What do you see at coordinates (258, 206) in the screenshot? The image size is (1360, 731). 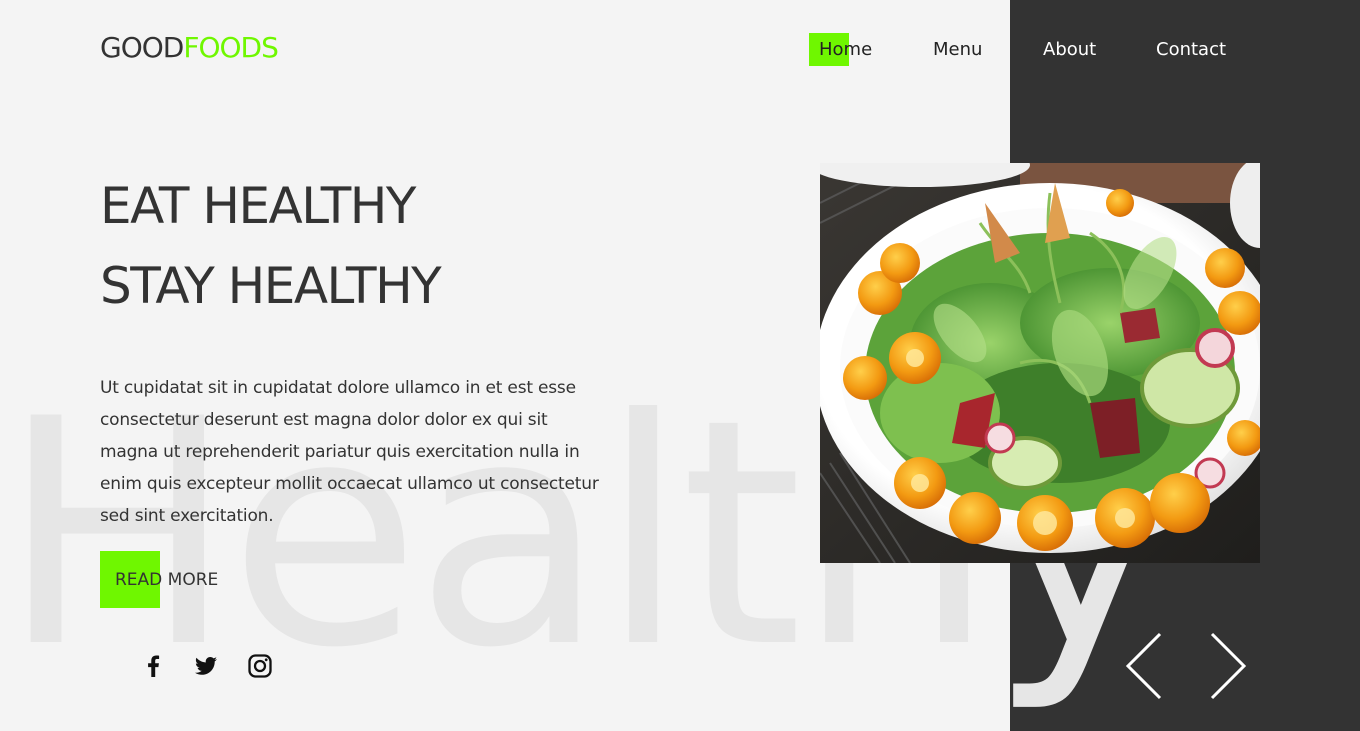 I see `headline-line-1: EAT HEALTHY` at bounding box center [258, 206].